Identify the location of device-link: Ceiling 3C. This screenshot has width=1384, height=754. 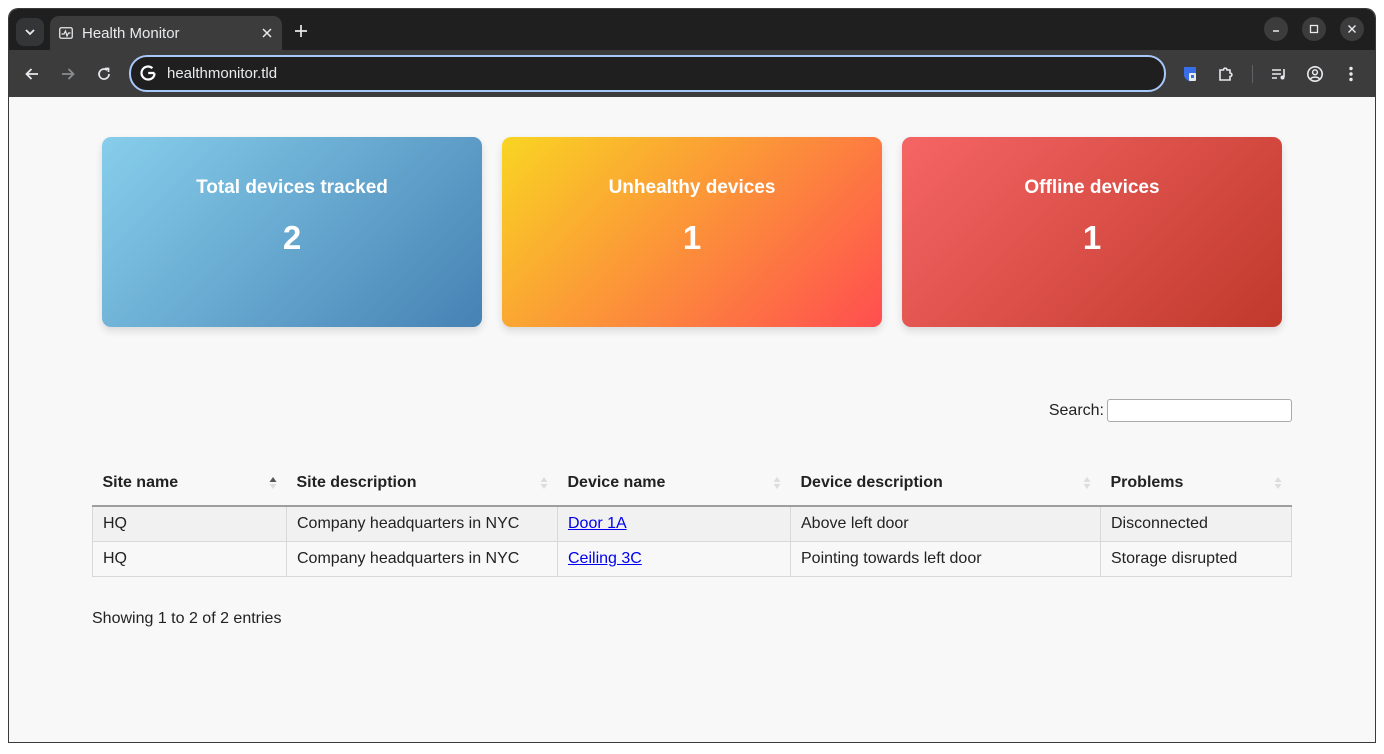
(605, 558).